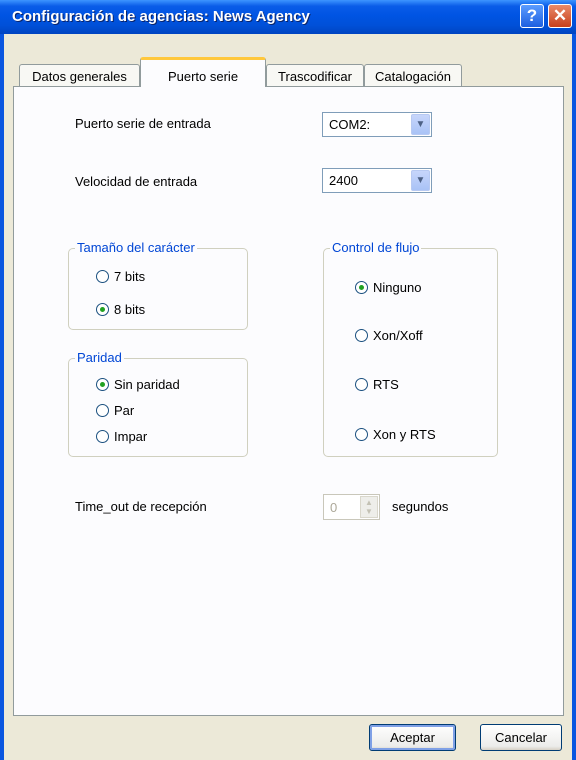  I want to click on timeout-label: Time_out de recepción, so click(141, 506).